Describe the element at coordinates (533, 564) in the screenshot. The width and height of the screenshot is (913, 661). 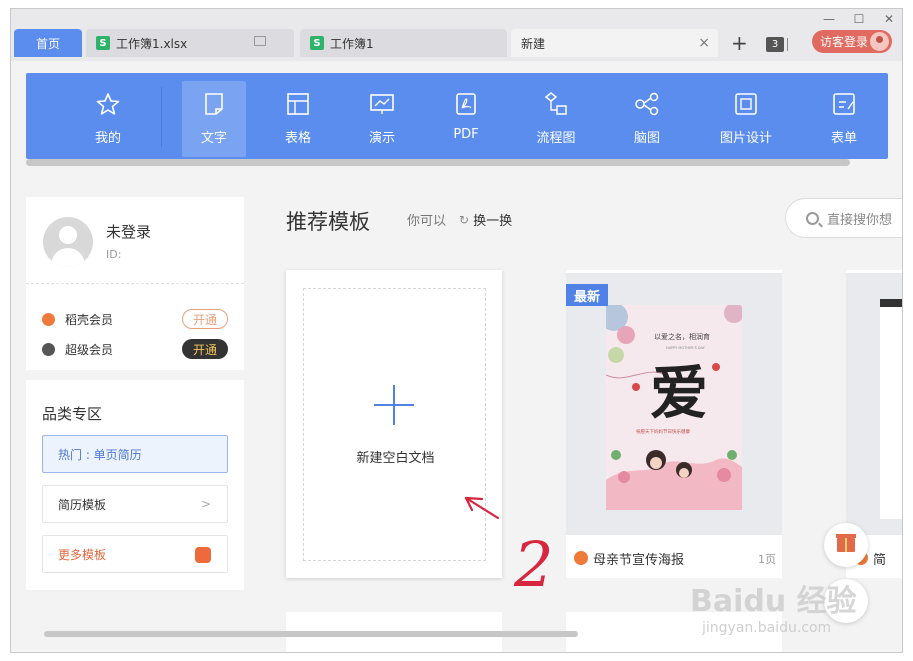
I see `annotation-number: 2` at that location.